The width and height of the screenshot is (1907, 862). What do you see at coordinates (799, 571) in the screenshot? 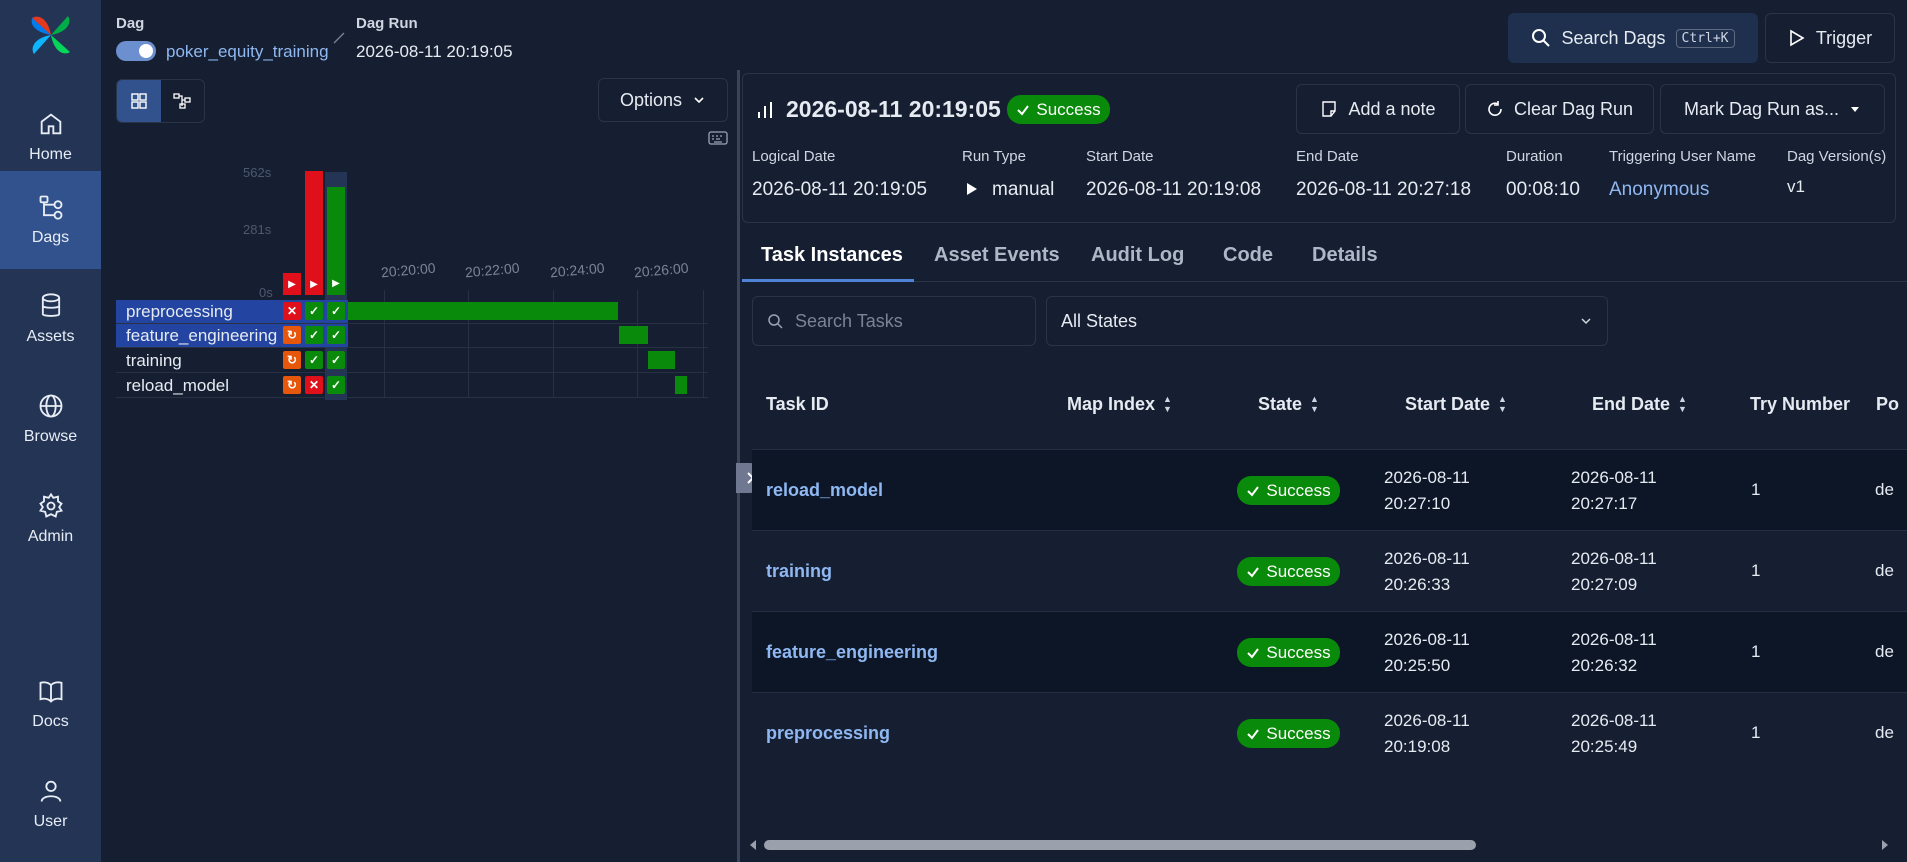
I see `task-id-link: training` at bounding box center [799, 571].